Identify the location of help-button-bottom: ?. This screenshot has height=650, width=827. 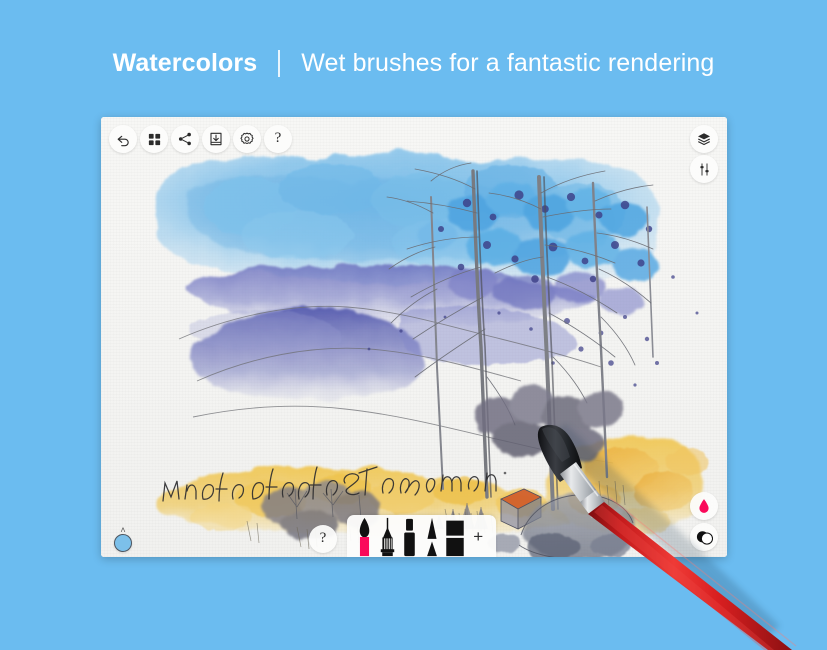
(323, 539).